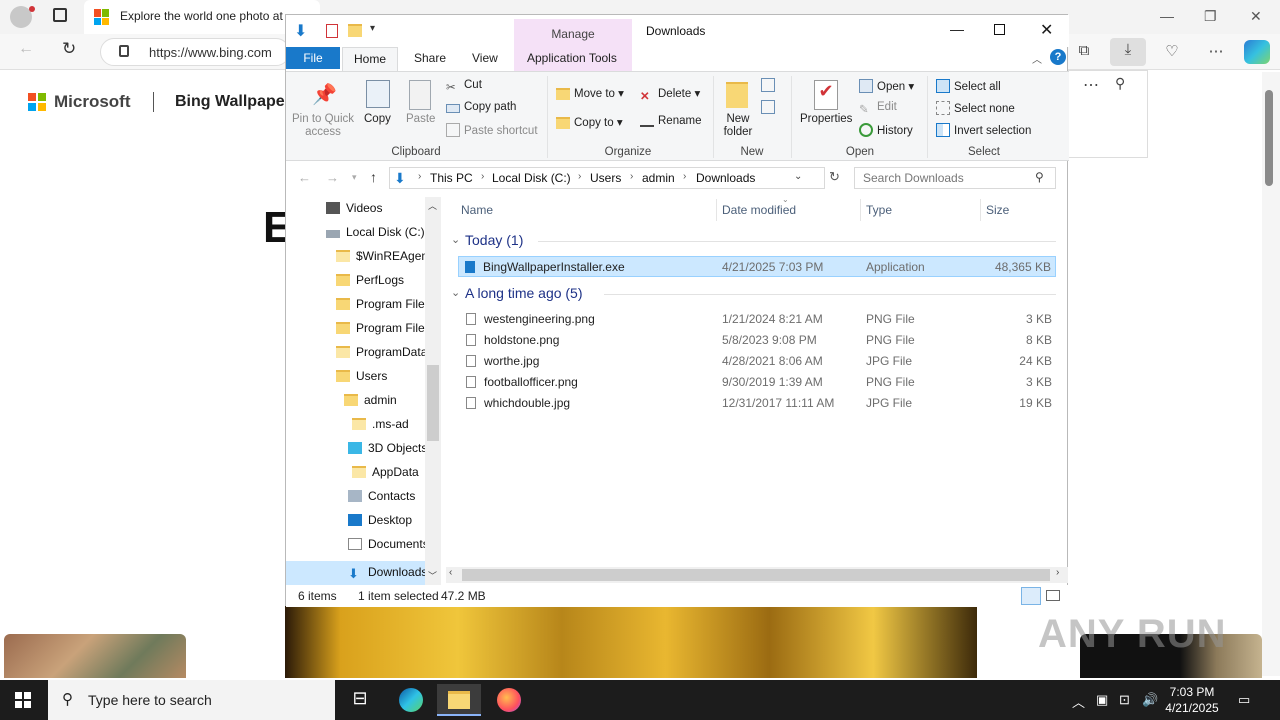  What do you see at coordinates (430, 58) in the screenshot?
I see `tab-share: Share` at bounding box center [430, 58].